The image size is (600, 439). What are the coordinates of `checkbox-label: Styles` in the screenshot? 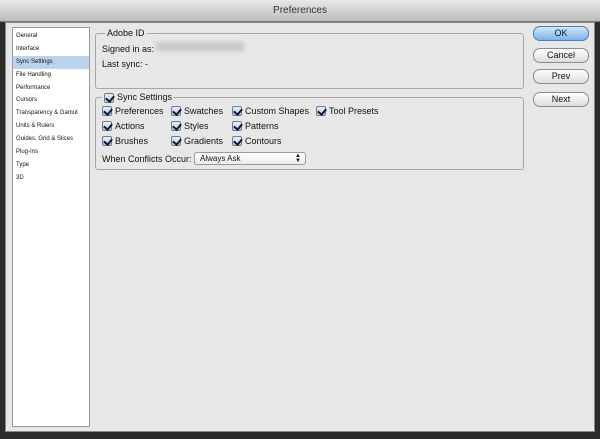 It's located at (196, 126).